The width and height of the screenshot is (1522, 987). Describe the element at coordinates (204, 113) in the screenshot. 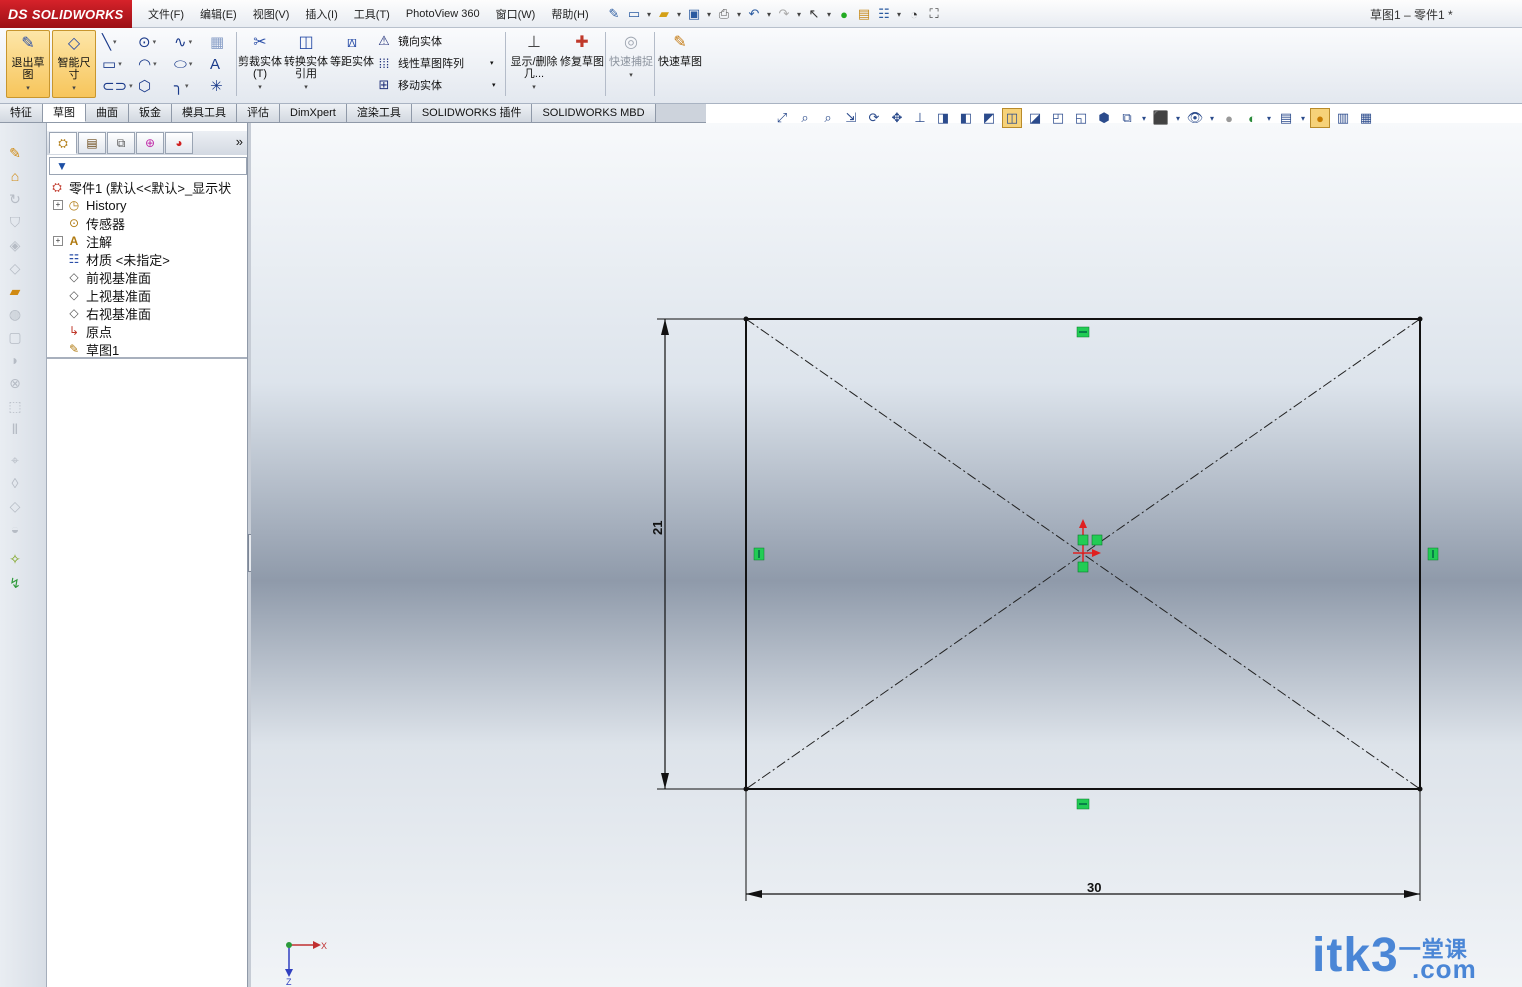

I see `tab-mold-tools: 模具工具` at that location.